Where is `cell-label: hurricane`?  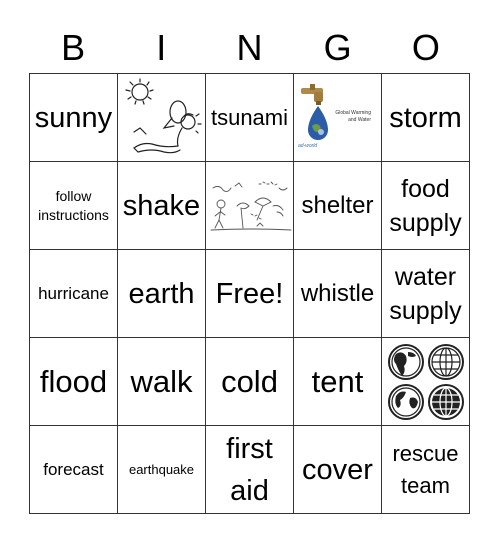
cell-label: hurricane is located at coordinates (73, 293).